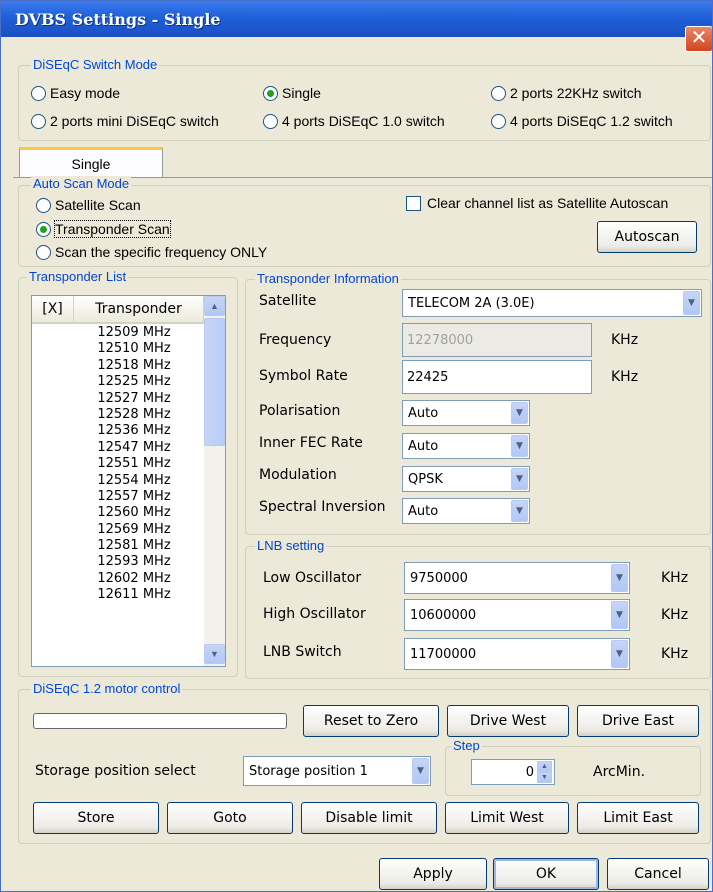 This screenshot has width=713, height=892. What do you see at coordinates (118, 415) in the screenshot?
I see `table-row: 12528 MHz` at bounding box center [118, 415].